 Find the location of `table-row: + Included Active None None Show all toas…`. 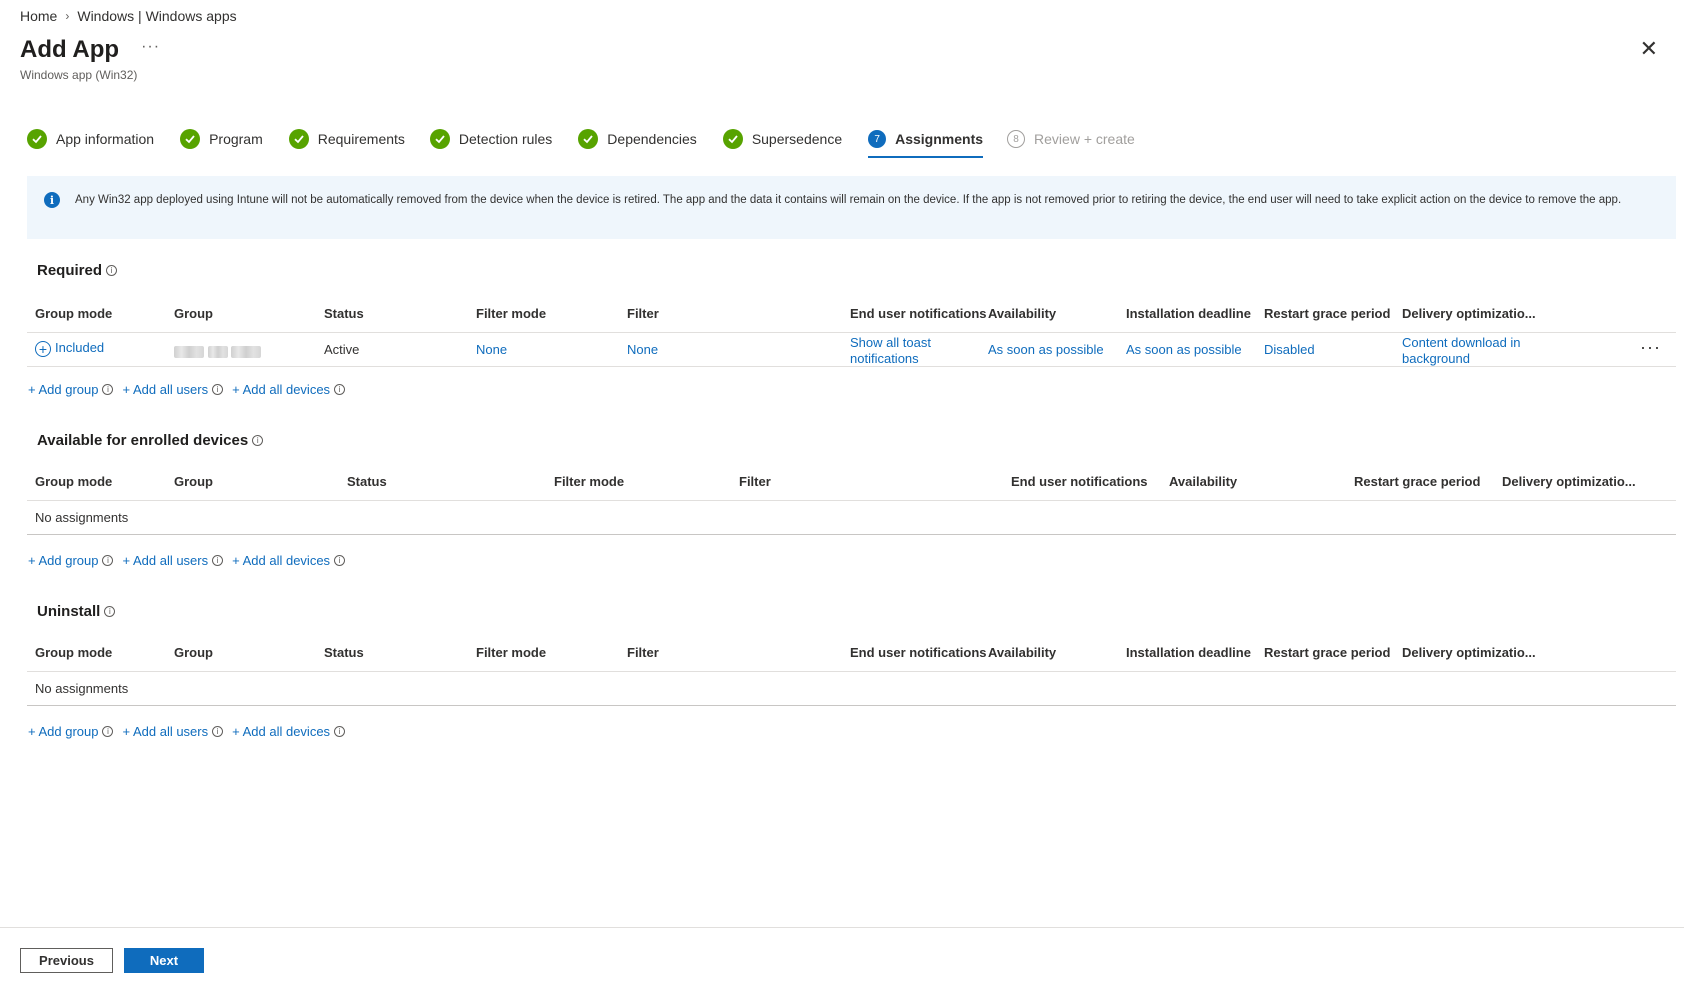

table-row: + Included Active None None Show all toas… is located at coordinates (851, 350).